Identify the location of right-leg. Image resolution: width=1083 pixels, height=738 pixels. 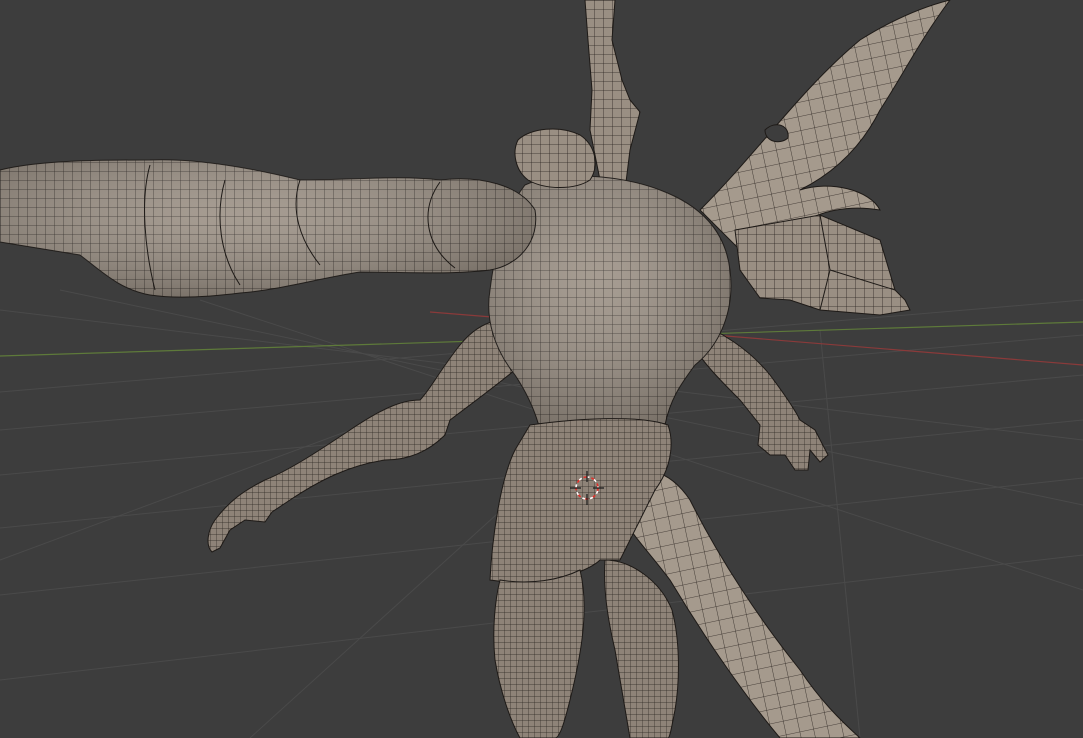
(641, 648).